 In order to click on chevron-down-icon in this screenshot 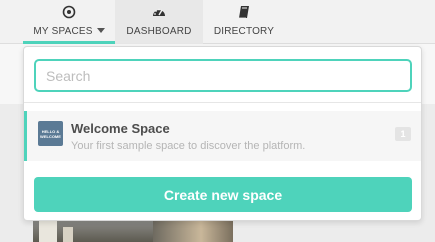, I will do `click(100, 30)`.